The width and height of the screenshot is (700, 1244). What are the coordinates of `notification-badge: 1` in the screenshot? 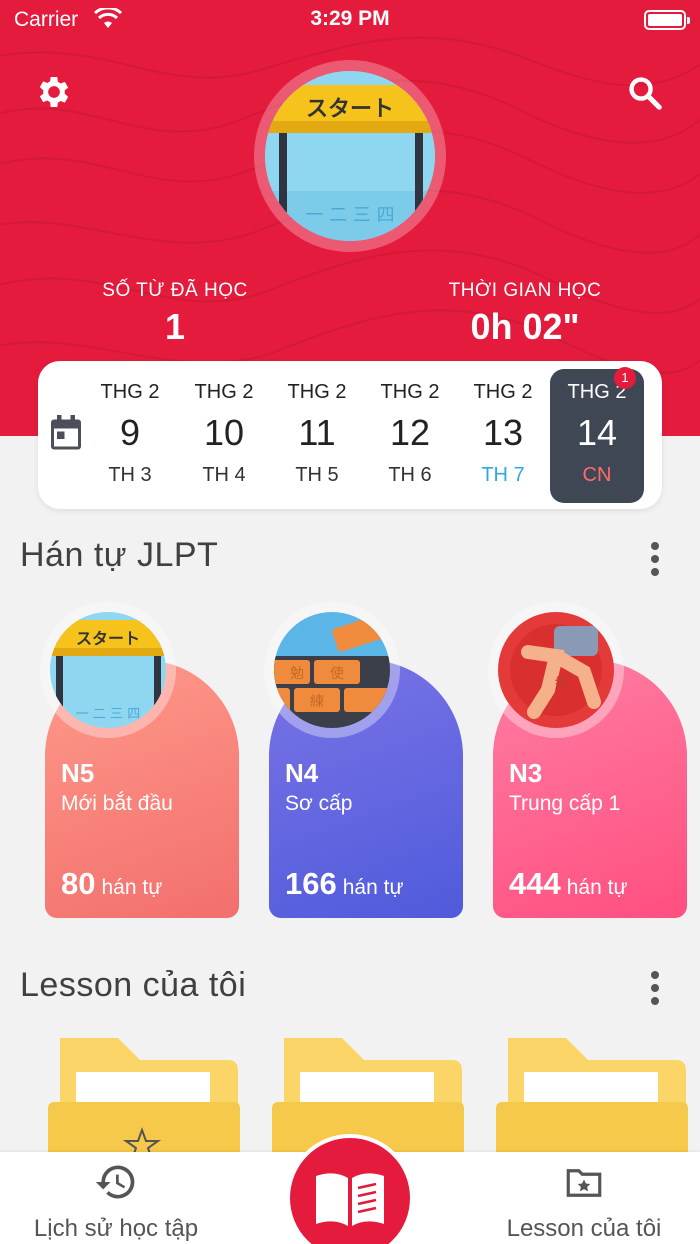 It's located at (625, 378).